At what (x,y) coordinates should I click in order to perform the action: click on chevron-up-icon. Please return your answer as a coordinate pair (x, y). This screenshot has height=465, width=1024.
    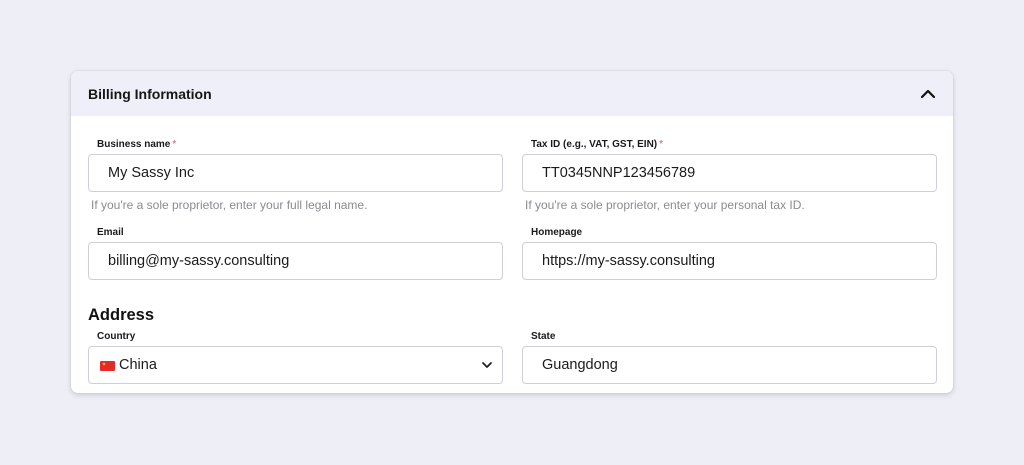
    Looking at the image, I should click on (928, 94).